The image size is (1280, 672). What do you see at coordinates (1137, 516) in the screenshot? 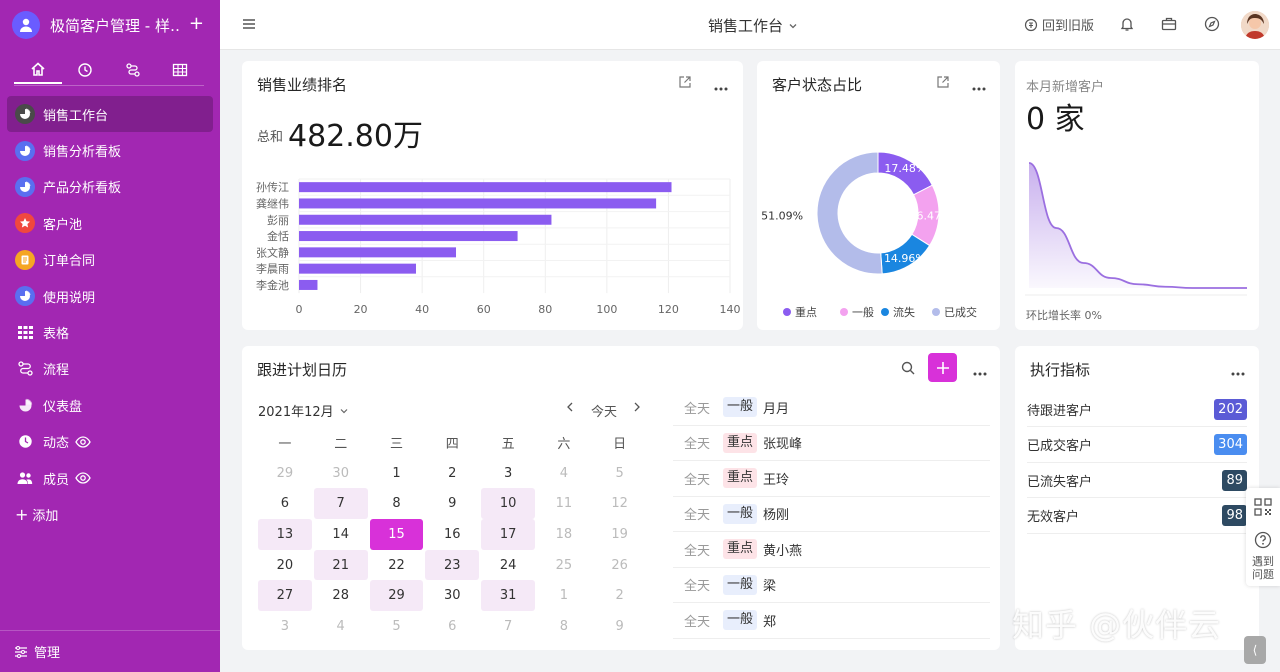
I see `metric-row: 无效客户 98` at bounding box center [1137, 516].